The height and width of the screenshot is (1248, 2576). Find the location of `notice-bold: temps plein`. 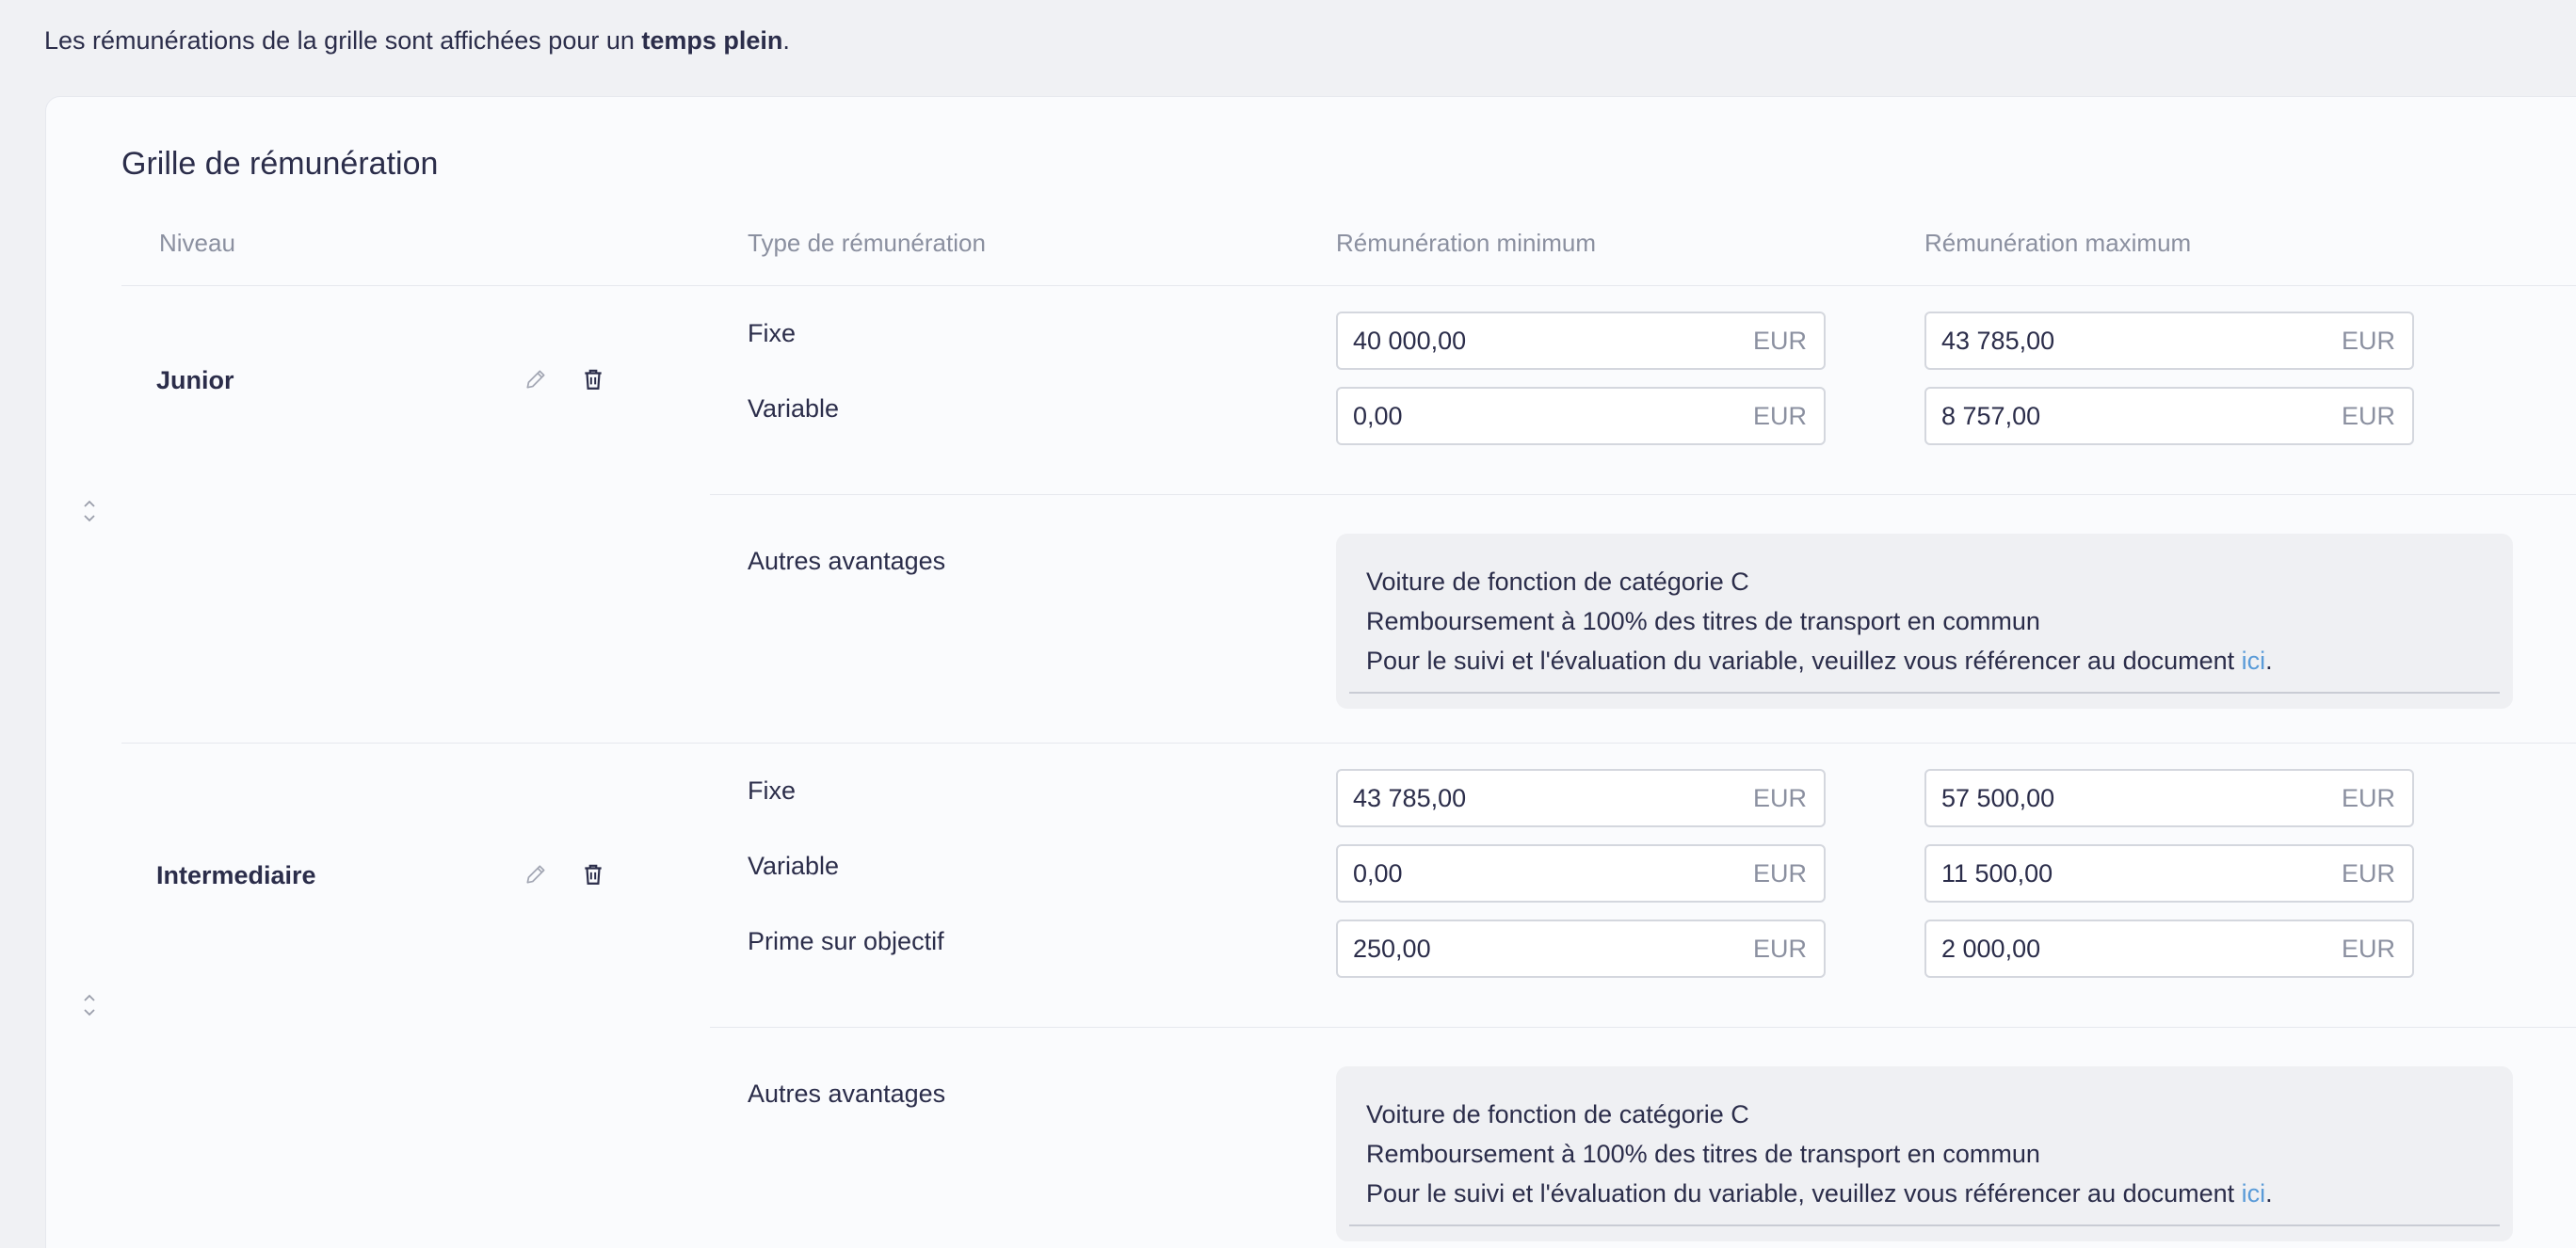

notice-bold: temps plein is located at coordinates (712, 40).